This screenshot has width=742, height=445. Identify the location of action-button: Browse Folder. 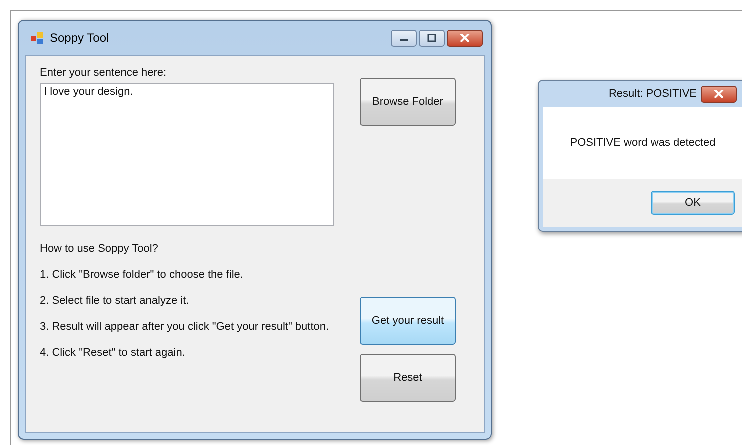
(408, 102).